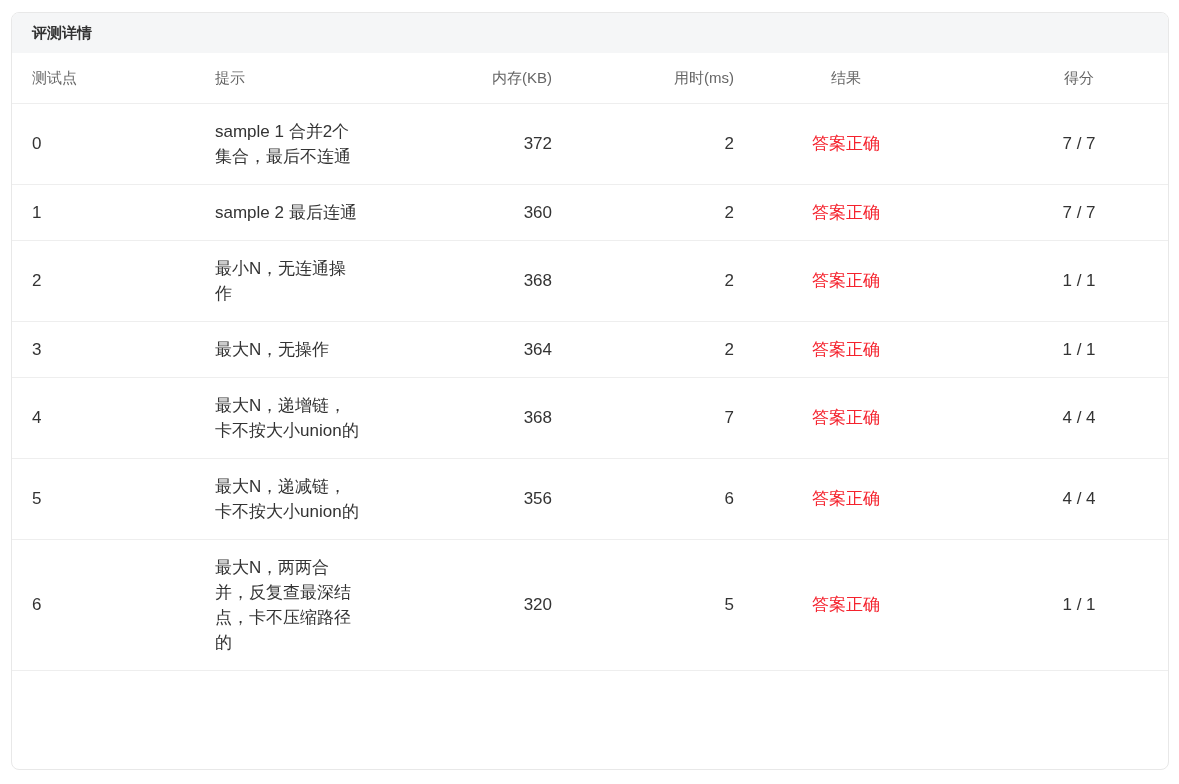  What do you see at coordinates (62, 32) in the screenshot?
I see `card-title: 评测详情` at bounding box center [62, 32].